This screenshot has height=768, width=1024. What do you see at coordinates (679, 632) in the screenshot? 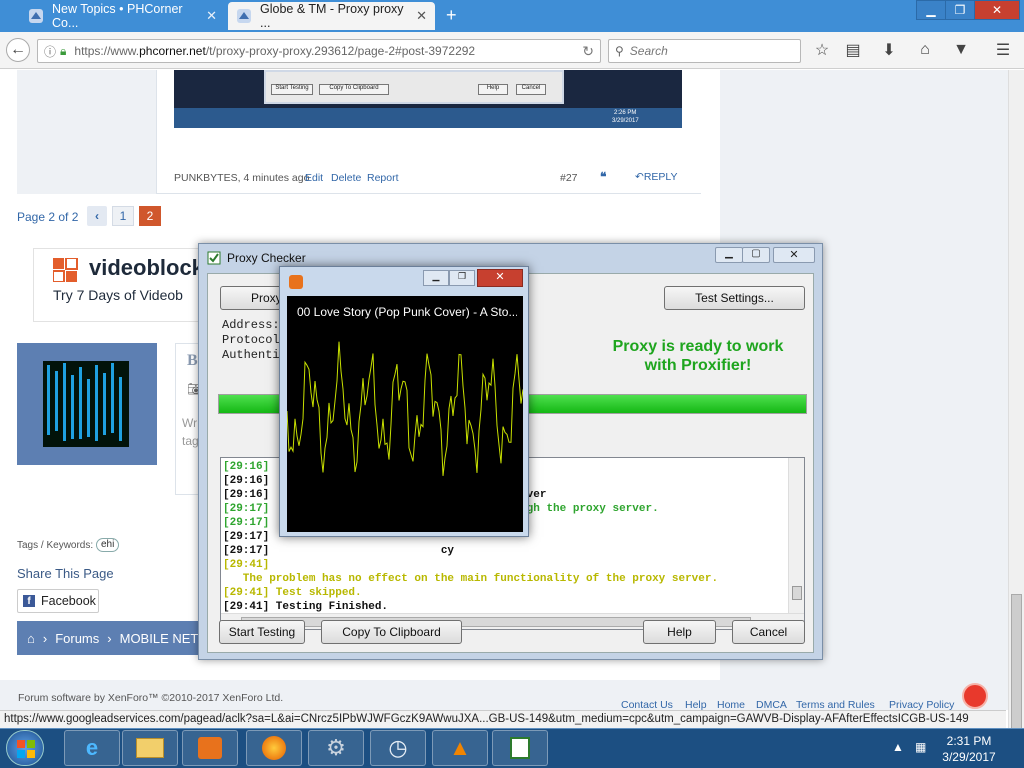
I see `help-button: Help` at bounding box center [679, 632].